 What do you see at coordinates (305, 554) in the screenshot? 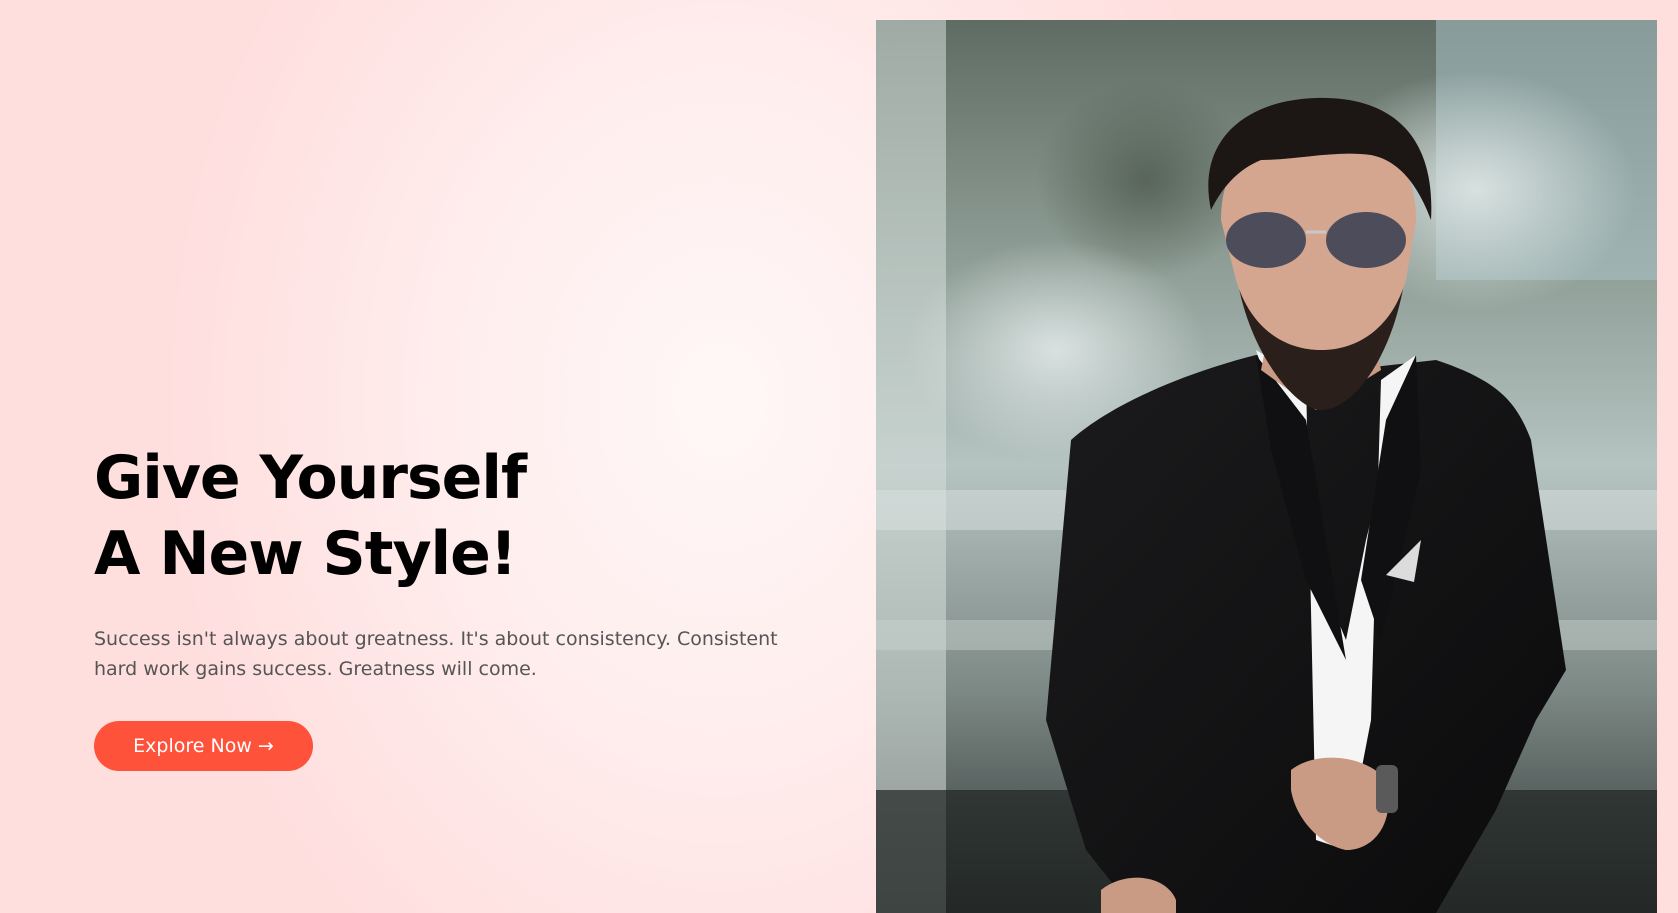
I see `hero-title-line-2: A New Style!` at bounding box center [305, 554].